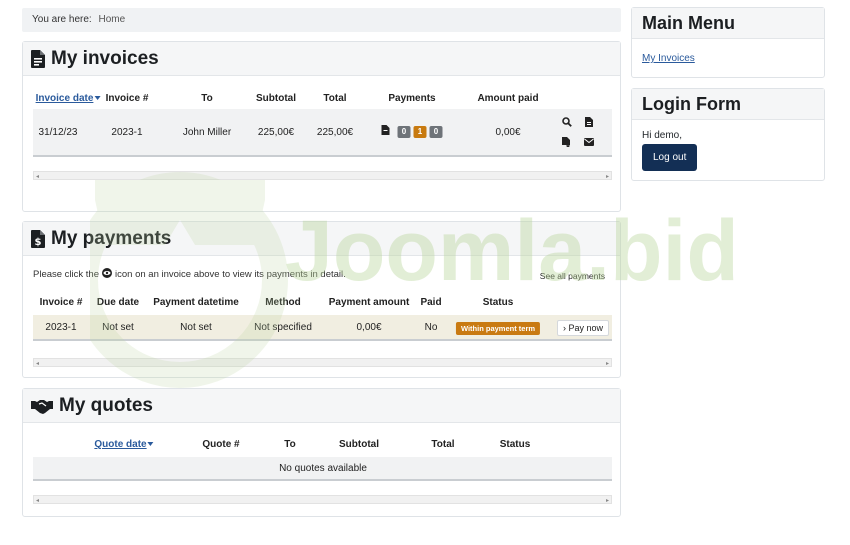 This screenshot has height=545, width=850. I want to click on table-row: No quotes available, so click(322, 469).